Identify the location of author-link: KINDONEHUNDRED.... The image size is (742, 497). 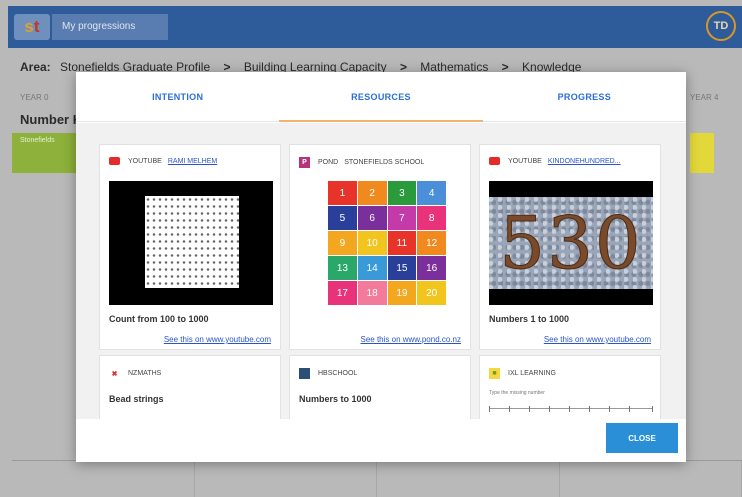
(584, 161).